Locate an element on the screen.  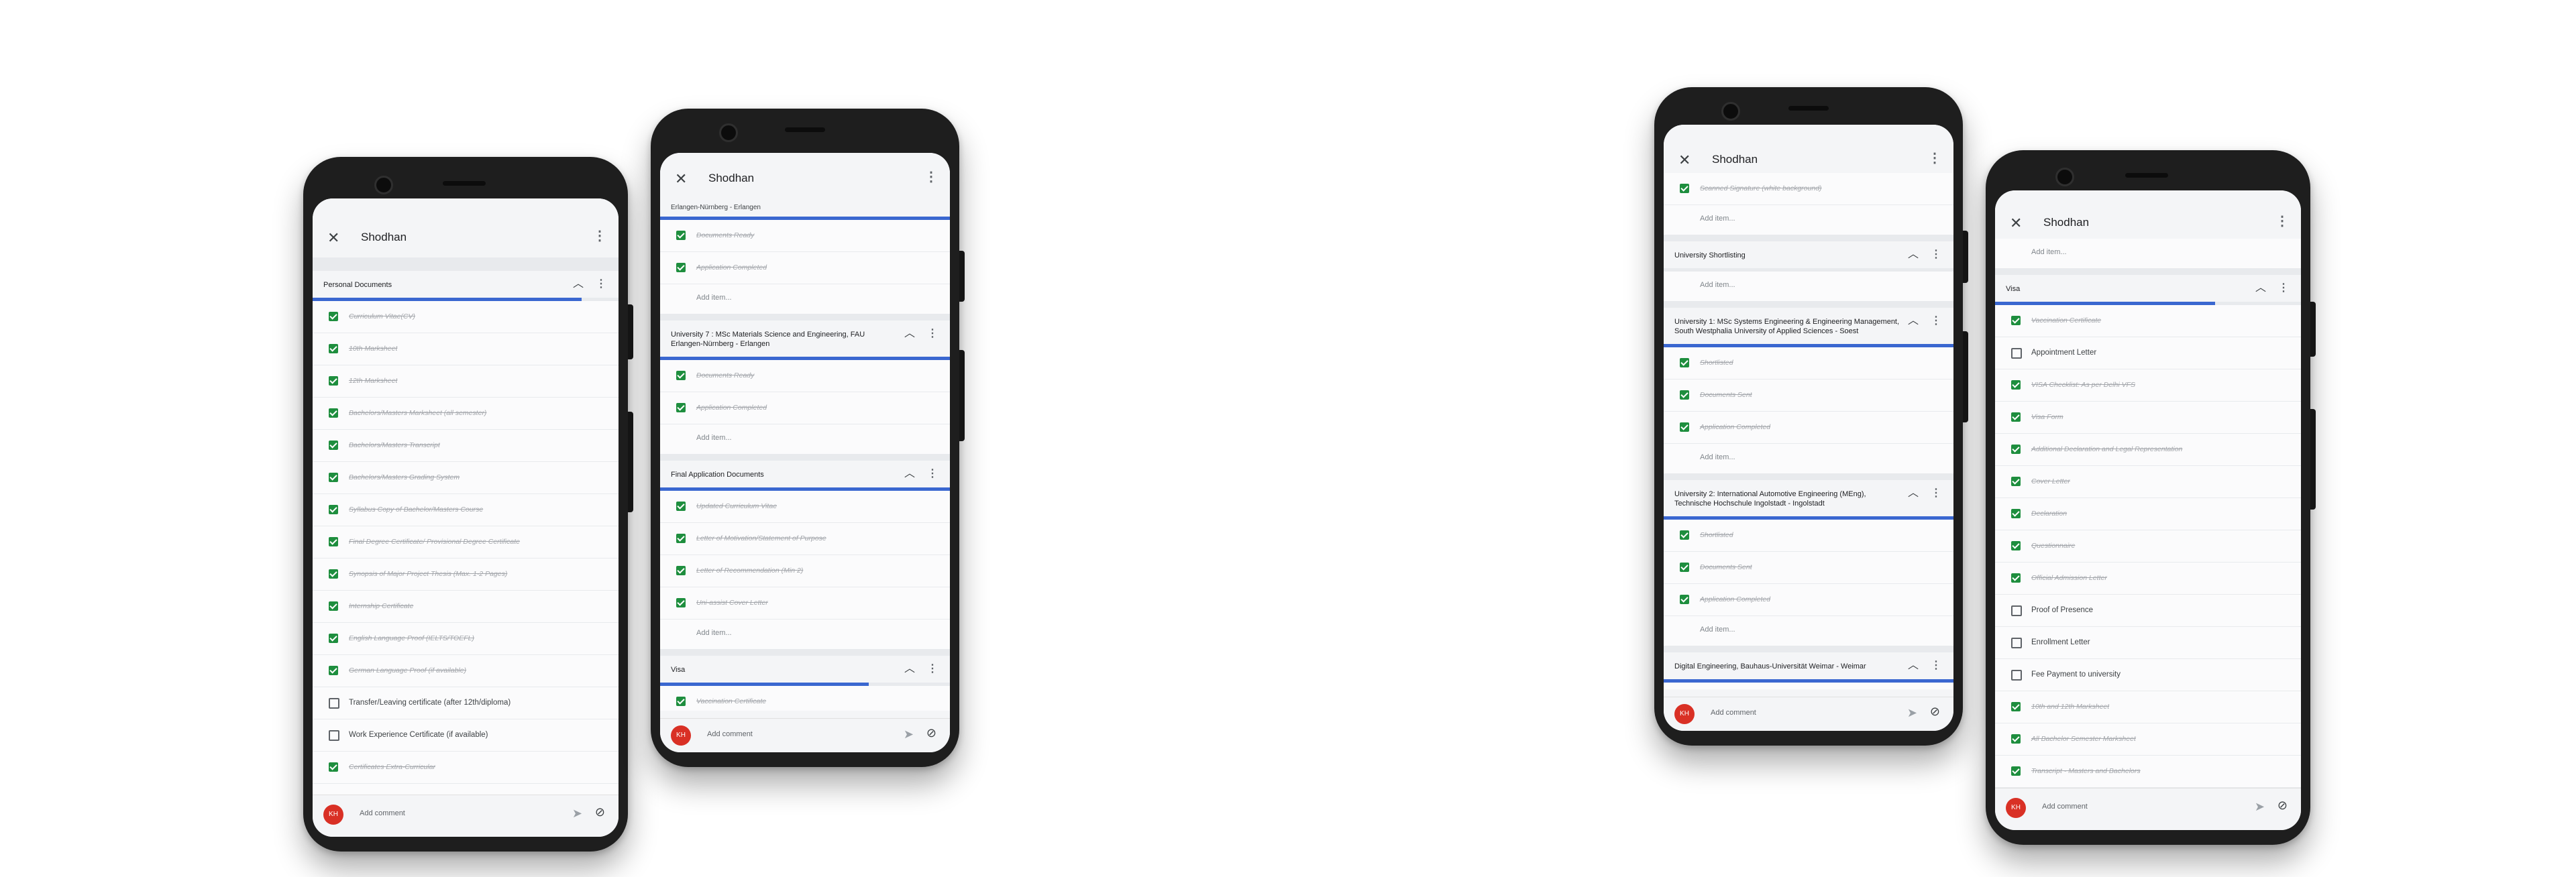
attach-icon: ⊘ is located at coordinates (2282, 805).